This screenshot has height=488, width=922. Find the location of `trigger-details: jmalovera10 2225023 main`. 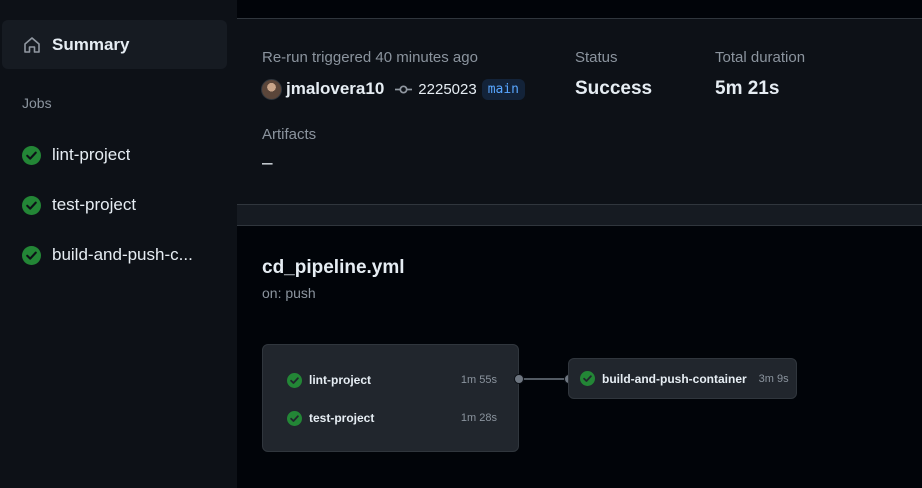

trigger-details: jmalovera10 2225023 main is located at coordinates (393, 89).